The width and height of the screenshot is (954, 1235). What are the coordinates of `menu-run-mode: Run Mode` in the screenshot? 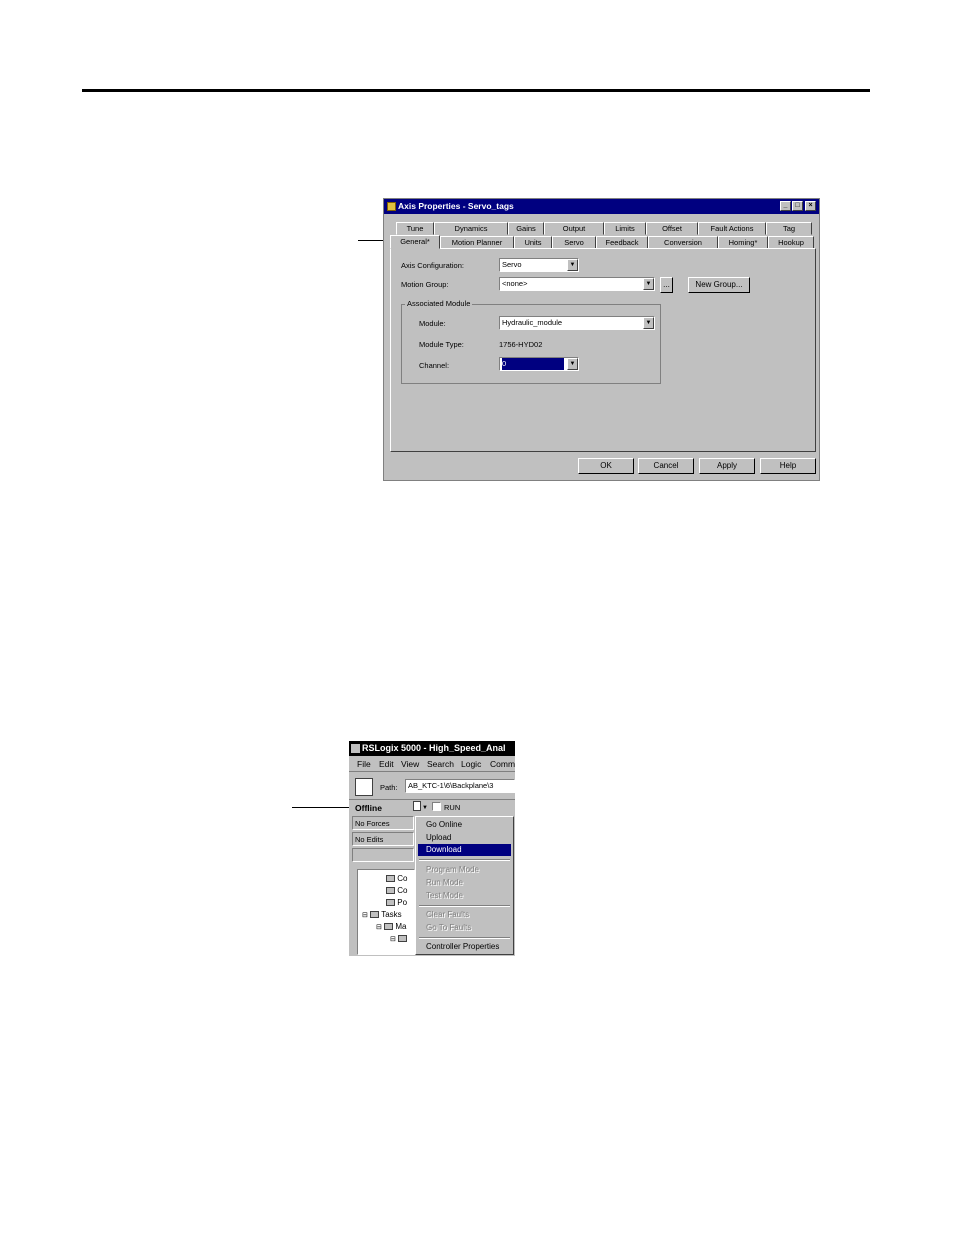 It's located at (464, 883).